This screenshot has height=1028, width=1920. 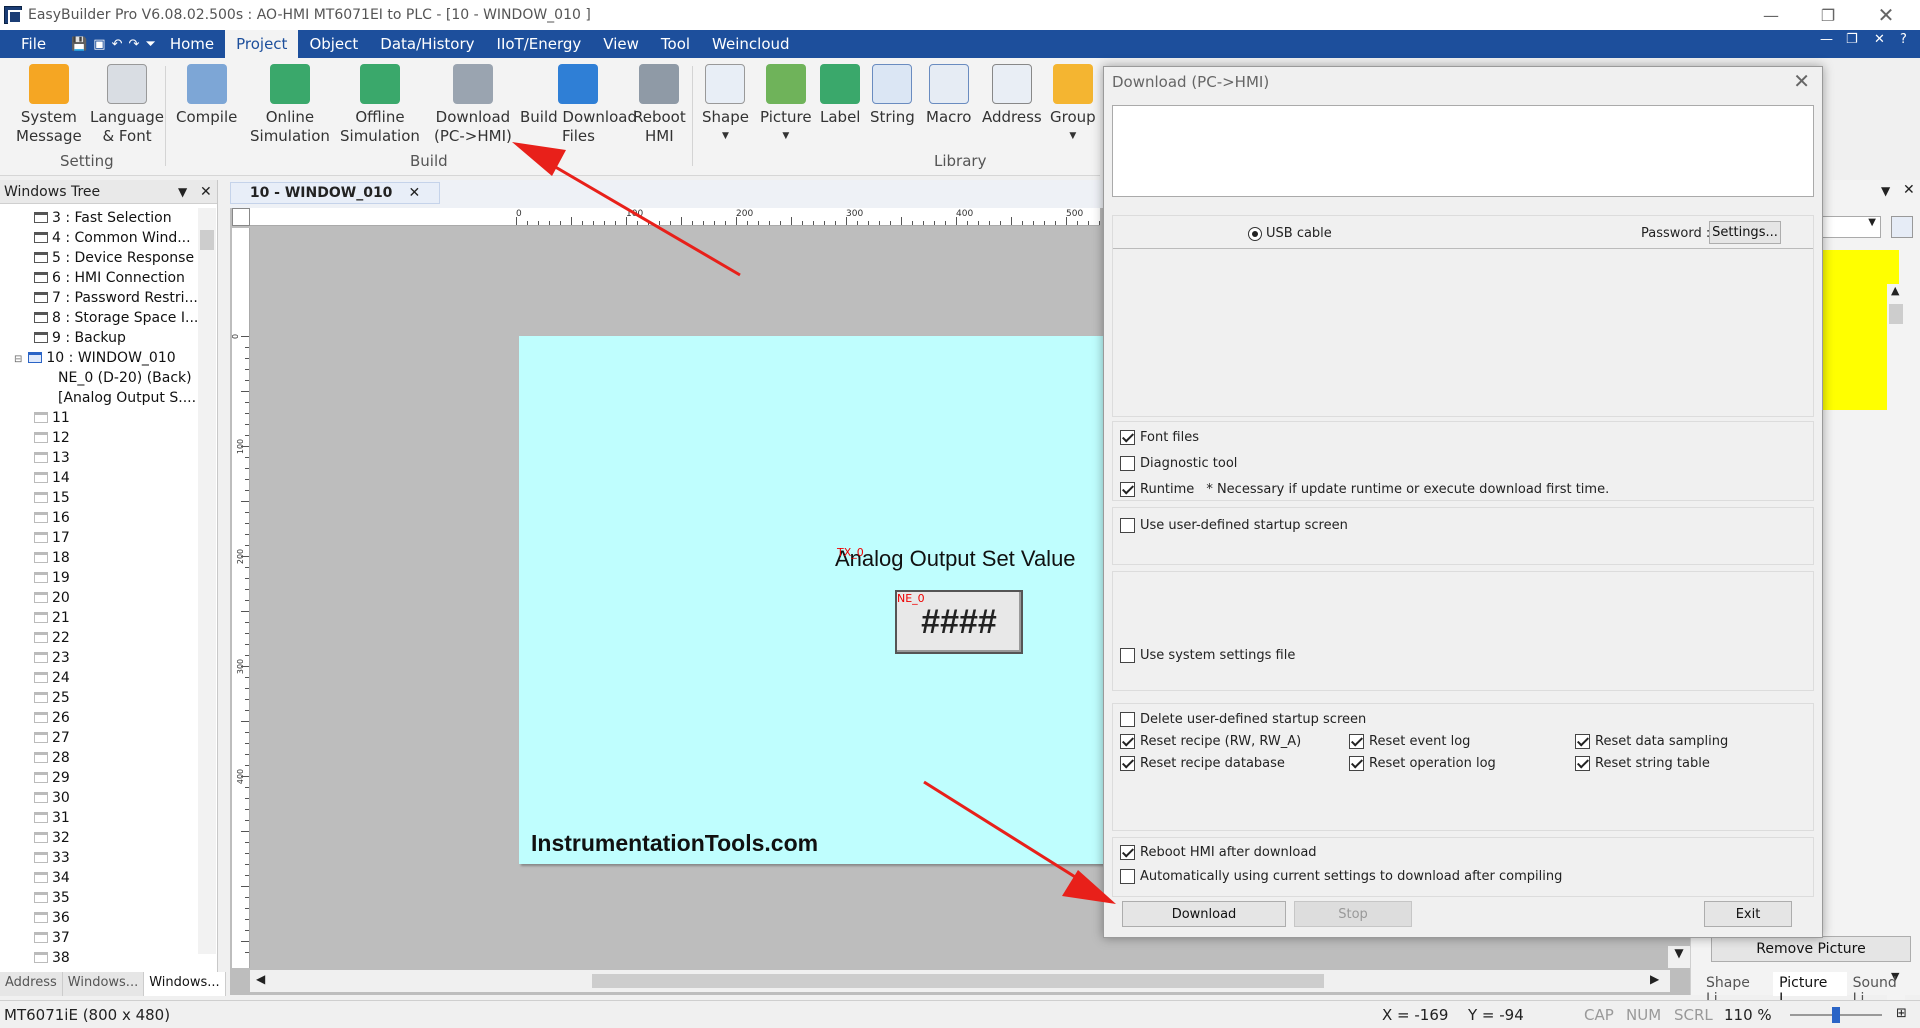 What do you see at coordinates (125, 898) in the screenshot?
I see `tree-item-empty: 35` at bounding box center [125, 898].